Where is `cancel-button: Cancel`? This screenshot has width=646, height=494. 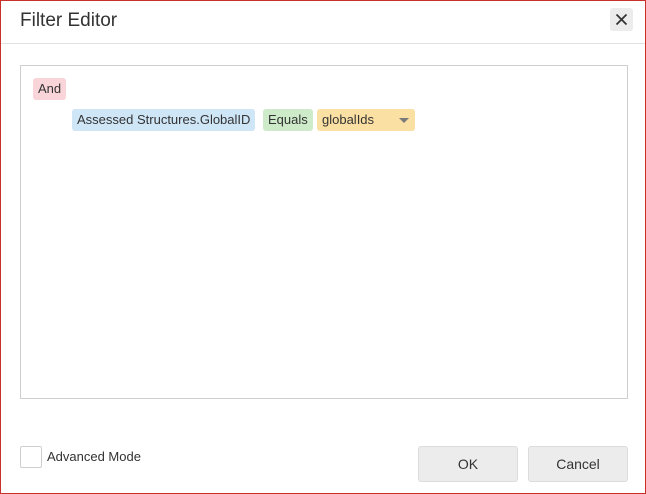
cancel-button: Cancel is located at coordinates (578, 464).